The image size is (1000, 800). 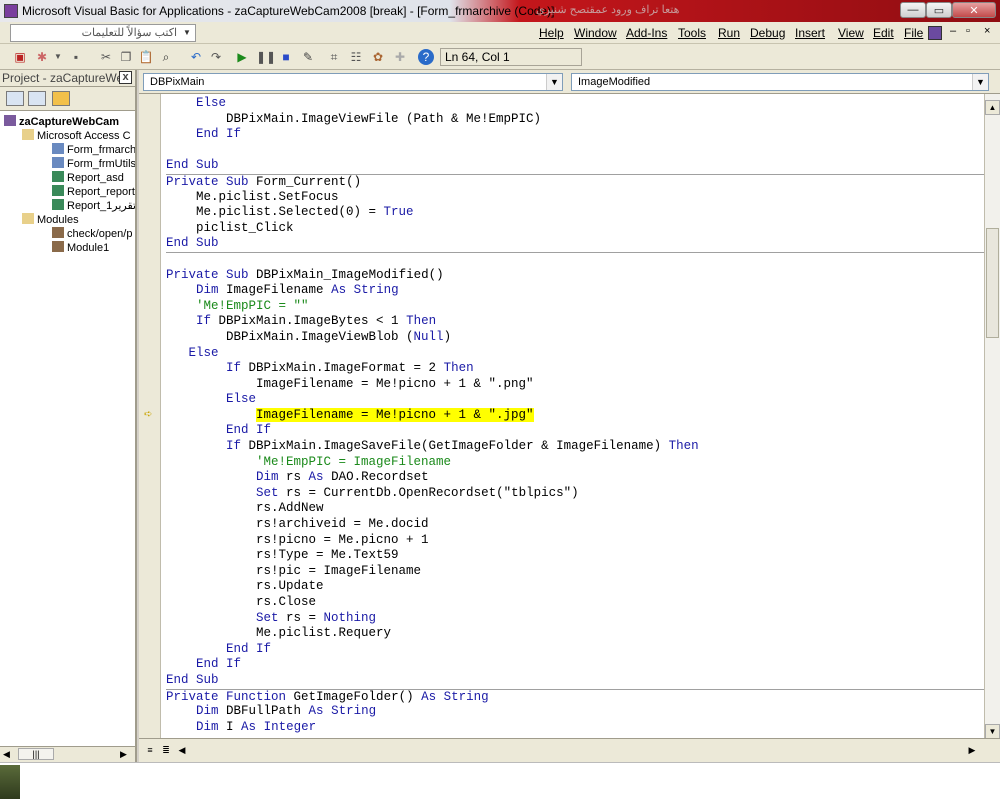 I want to click on procedure-combo: ImageModified ▼, so click(x=780, y=82).